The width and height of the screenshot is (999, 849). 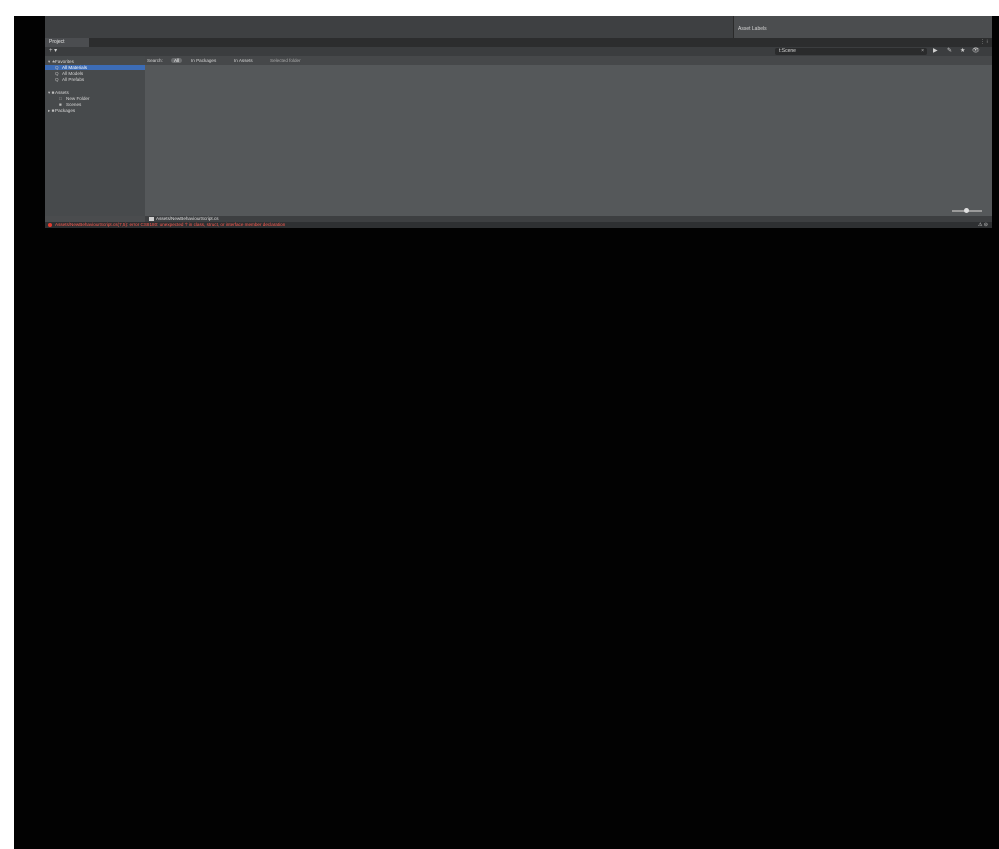 What do you see at coordinates (62, 92) in the screenshot?
I see `sidebar-item-label: Assets` at bounding box center [62, 92].